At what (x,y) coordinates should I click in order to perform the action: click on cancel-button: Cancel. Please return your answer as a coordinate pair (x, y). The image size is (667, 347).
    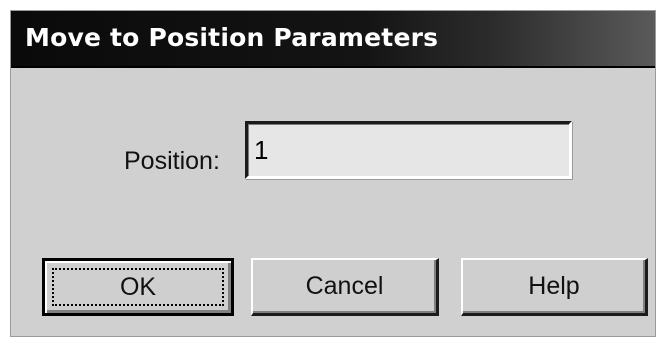
    Looking at the image, I should click on (345, 287).